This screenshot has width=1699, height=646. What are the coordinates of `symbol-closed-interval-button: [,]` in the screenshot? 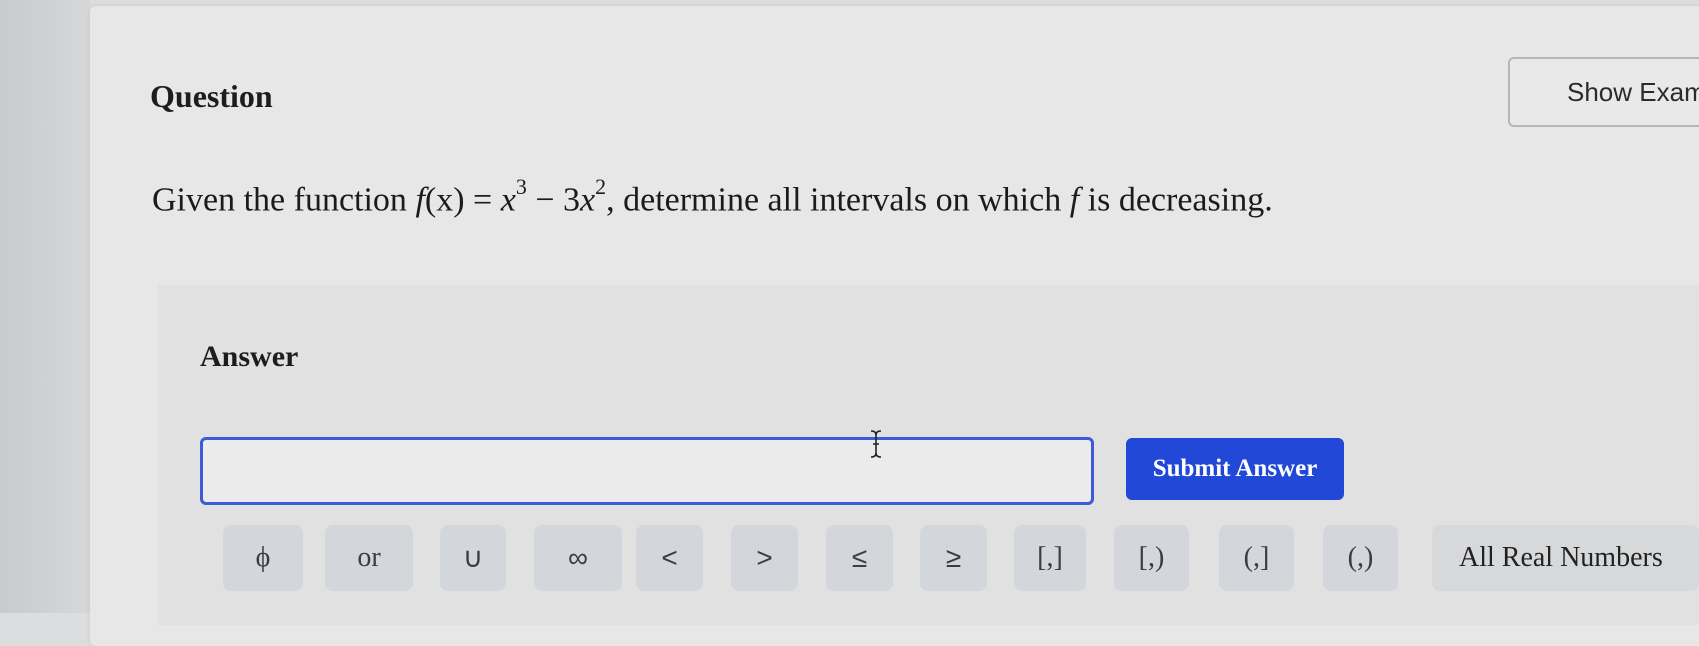 It's located at (1050, 558).